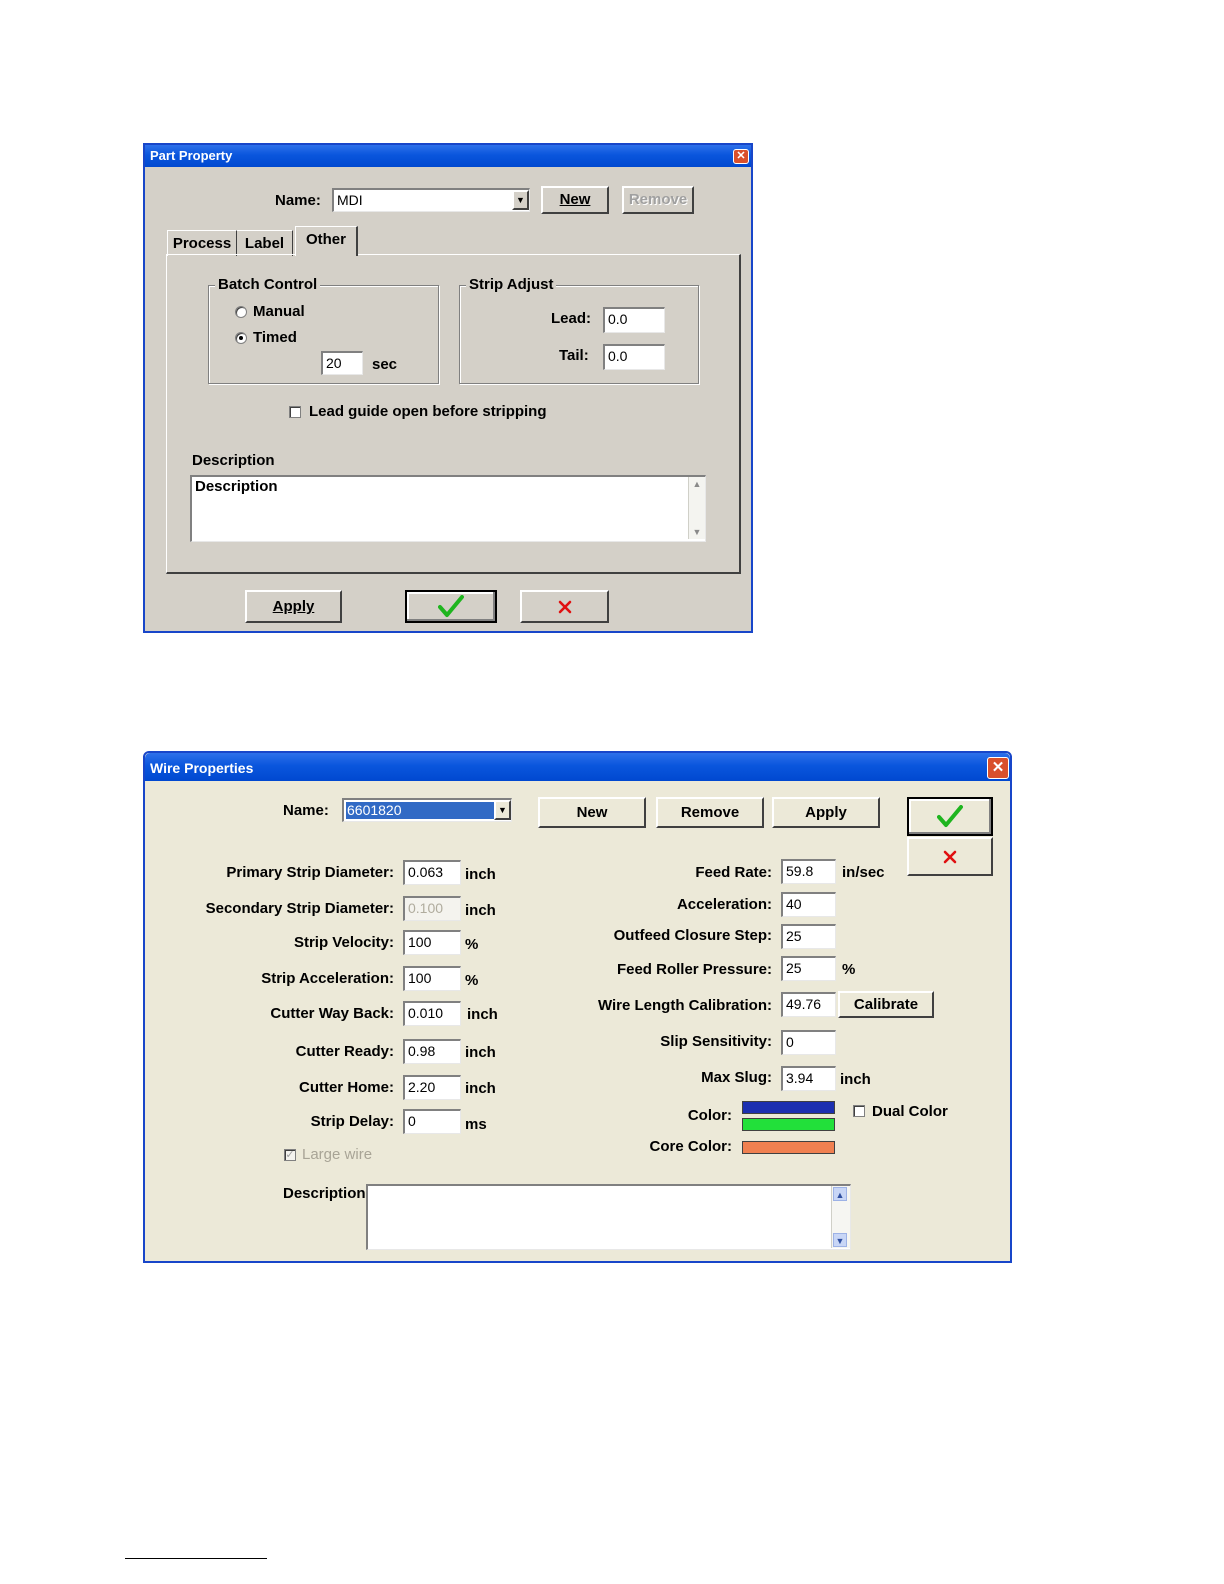 The width and height of the screenshot is (1224, 1584). What do you see at coordinates (859, 1111) in the screenshot?
I see `dual-color-checkbox` at bounding box center [859, 1111].